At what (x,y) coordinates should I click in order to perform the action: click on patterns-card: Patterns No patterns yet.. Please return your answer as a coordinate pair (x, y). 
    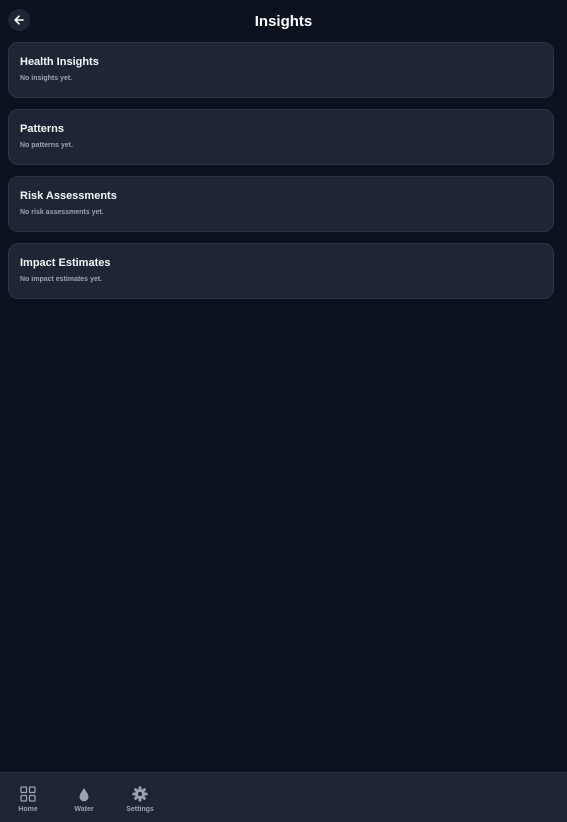
    Looking at the image, I should click on (281, 137).